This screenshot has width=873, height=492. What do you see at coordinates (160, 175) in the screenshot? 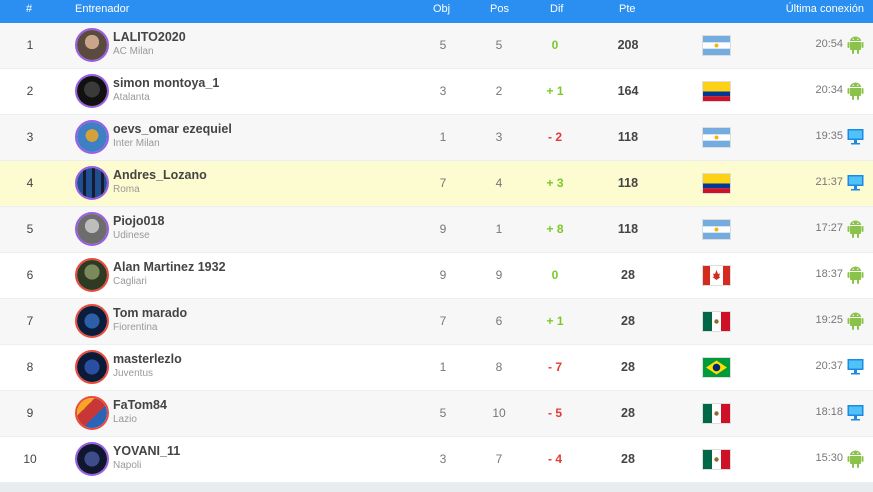
I see `coach-name: Andres_Lozano` at bounding box center [160, 175].